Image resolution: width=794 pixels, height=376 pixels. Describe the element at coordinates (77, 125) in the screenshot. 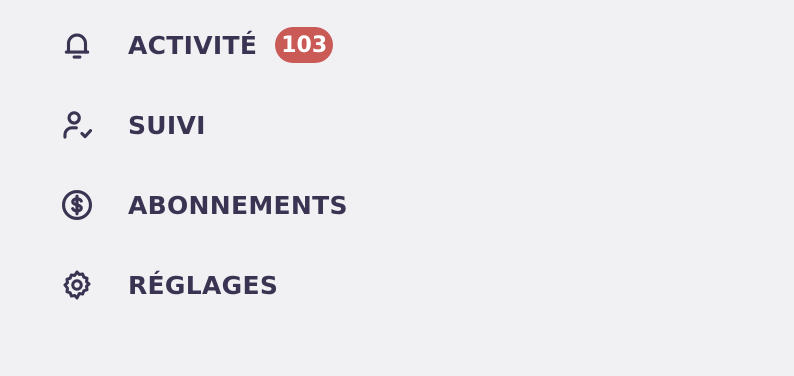

I see `user-check-icon` at that location.